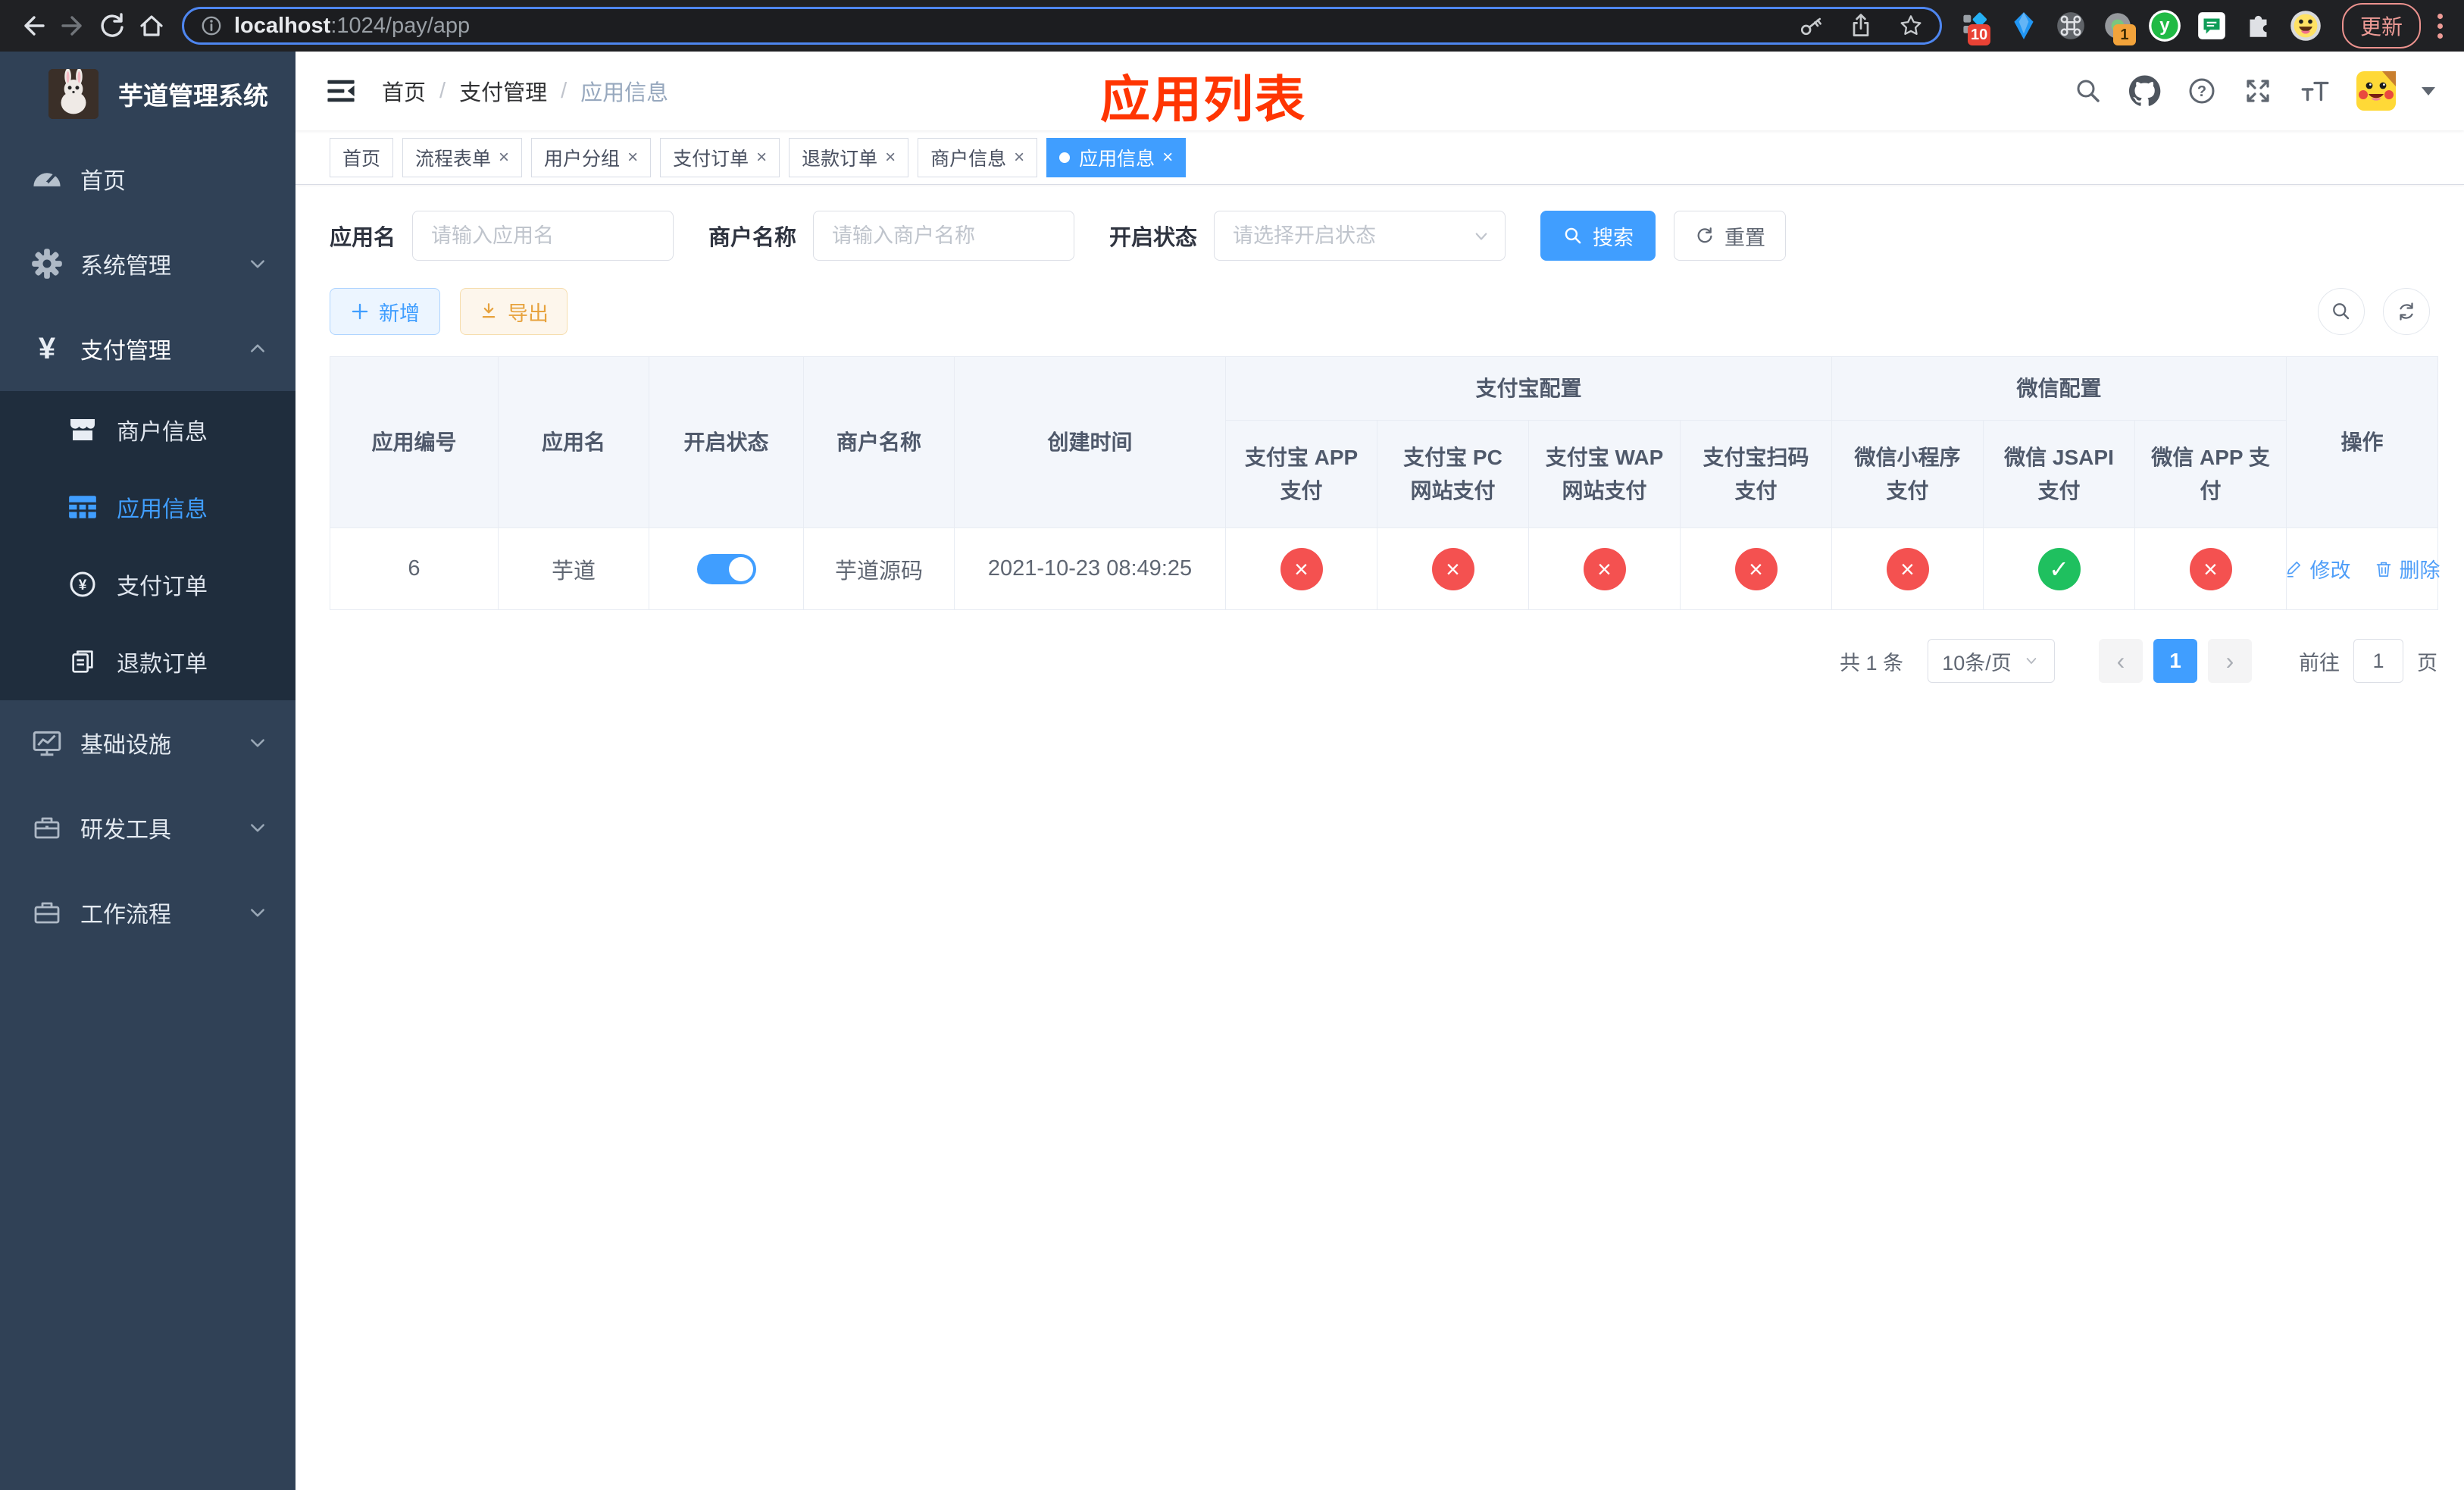 Image resolution: width=2464 pixels, height=1490 pixels. I want to click on browser-update-button: 更新, so click(2381, 26).